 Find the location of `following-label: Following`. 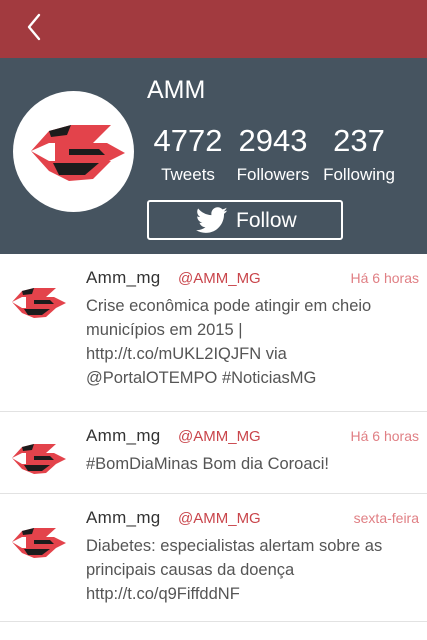

following-label: Following is located at coordinates (359, 174).